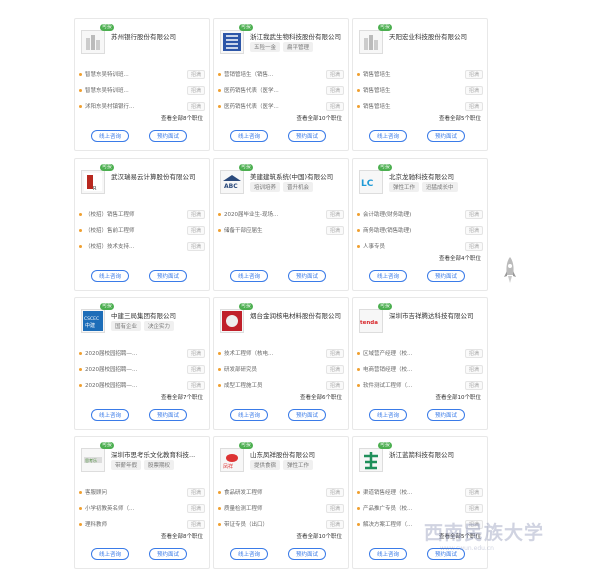 The width and height of the screenshot is (600, 570). I want to click on job-item: 理科教师 招满, so click(143, 524).